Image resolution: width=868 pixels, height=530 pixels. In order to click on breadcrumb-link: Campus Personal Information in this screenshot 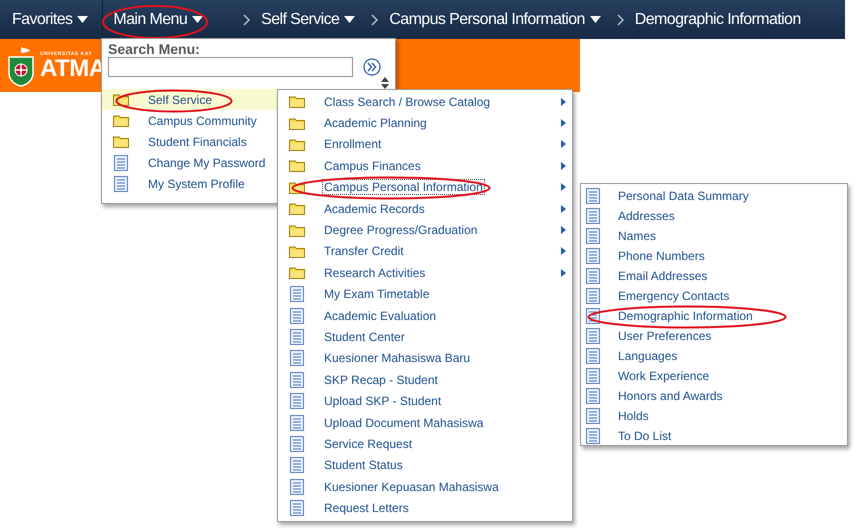, I will do `click(495, 19)`.